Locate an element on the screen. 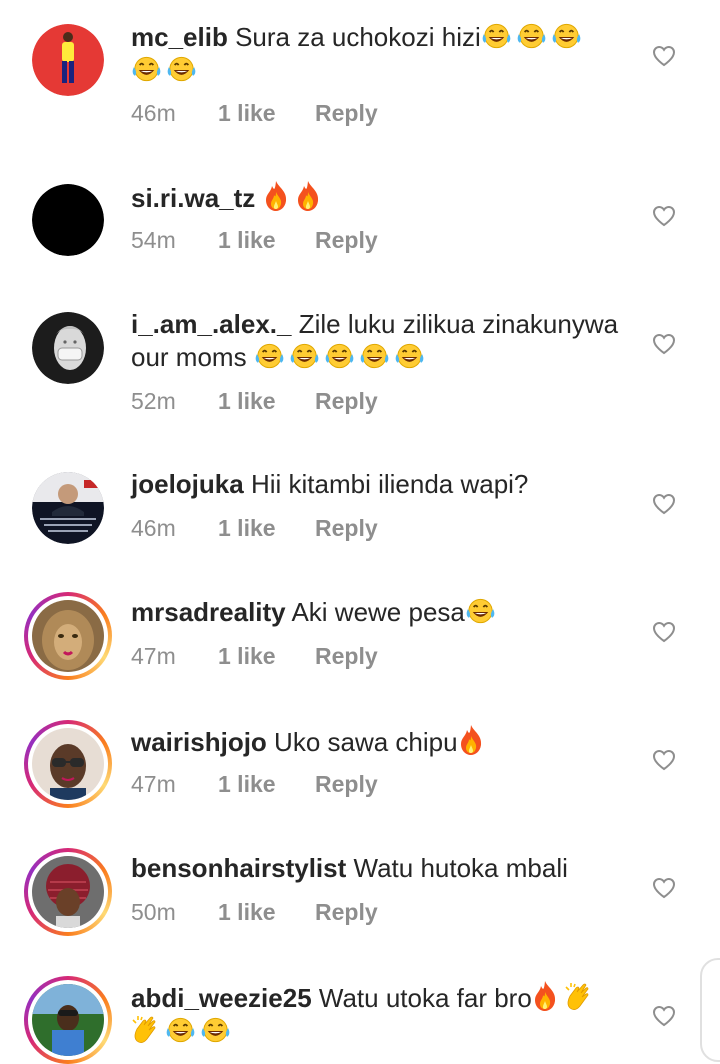 Image resolution: width=720 pixels, height=1064 pixels. comment-body: Uko sawa chipu is located at coordinates (366, 742).